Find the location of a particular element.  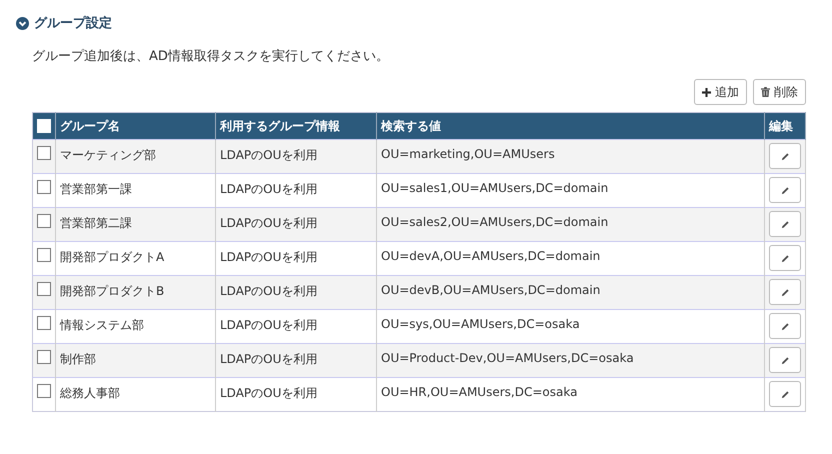

column-header: 検索する値 is located at coordinates (570, 126).